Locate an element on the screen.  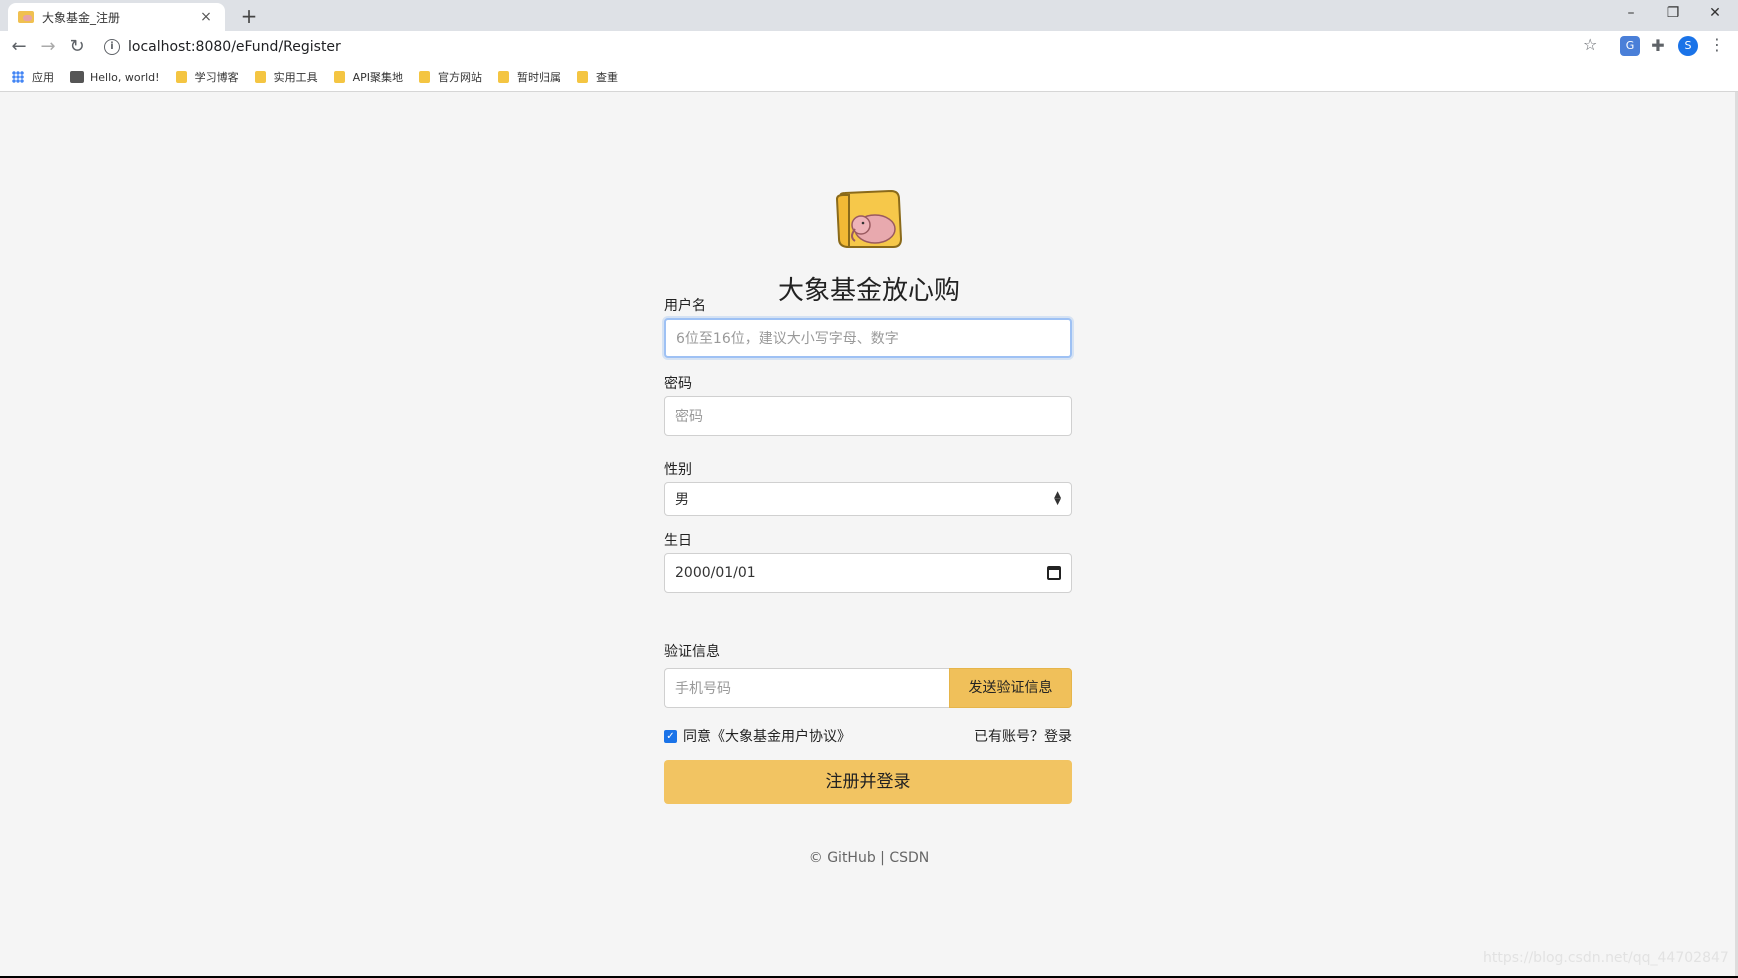
agreement-label: 同意《大象基金用户协议》 is located at coordinates (767, 736).